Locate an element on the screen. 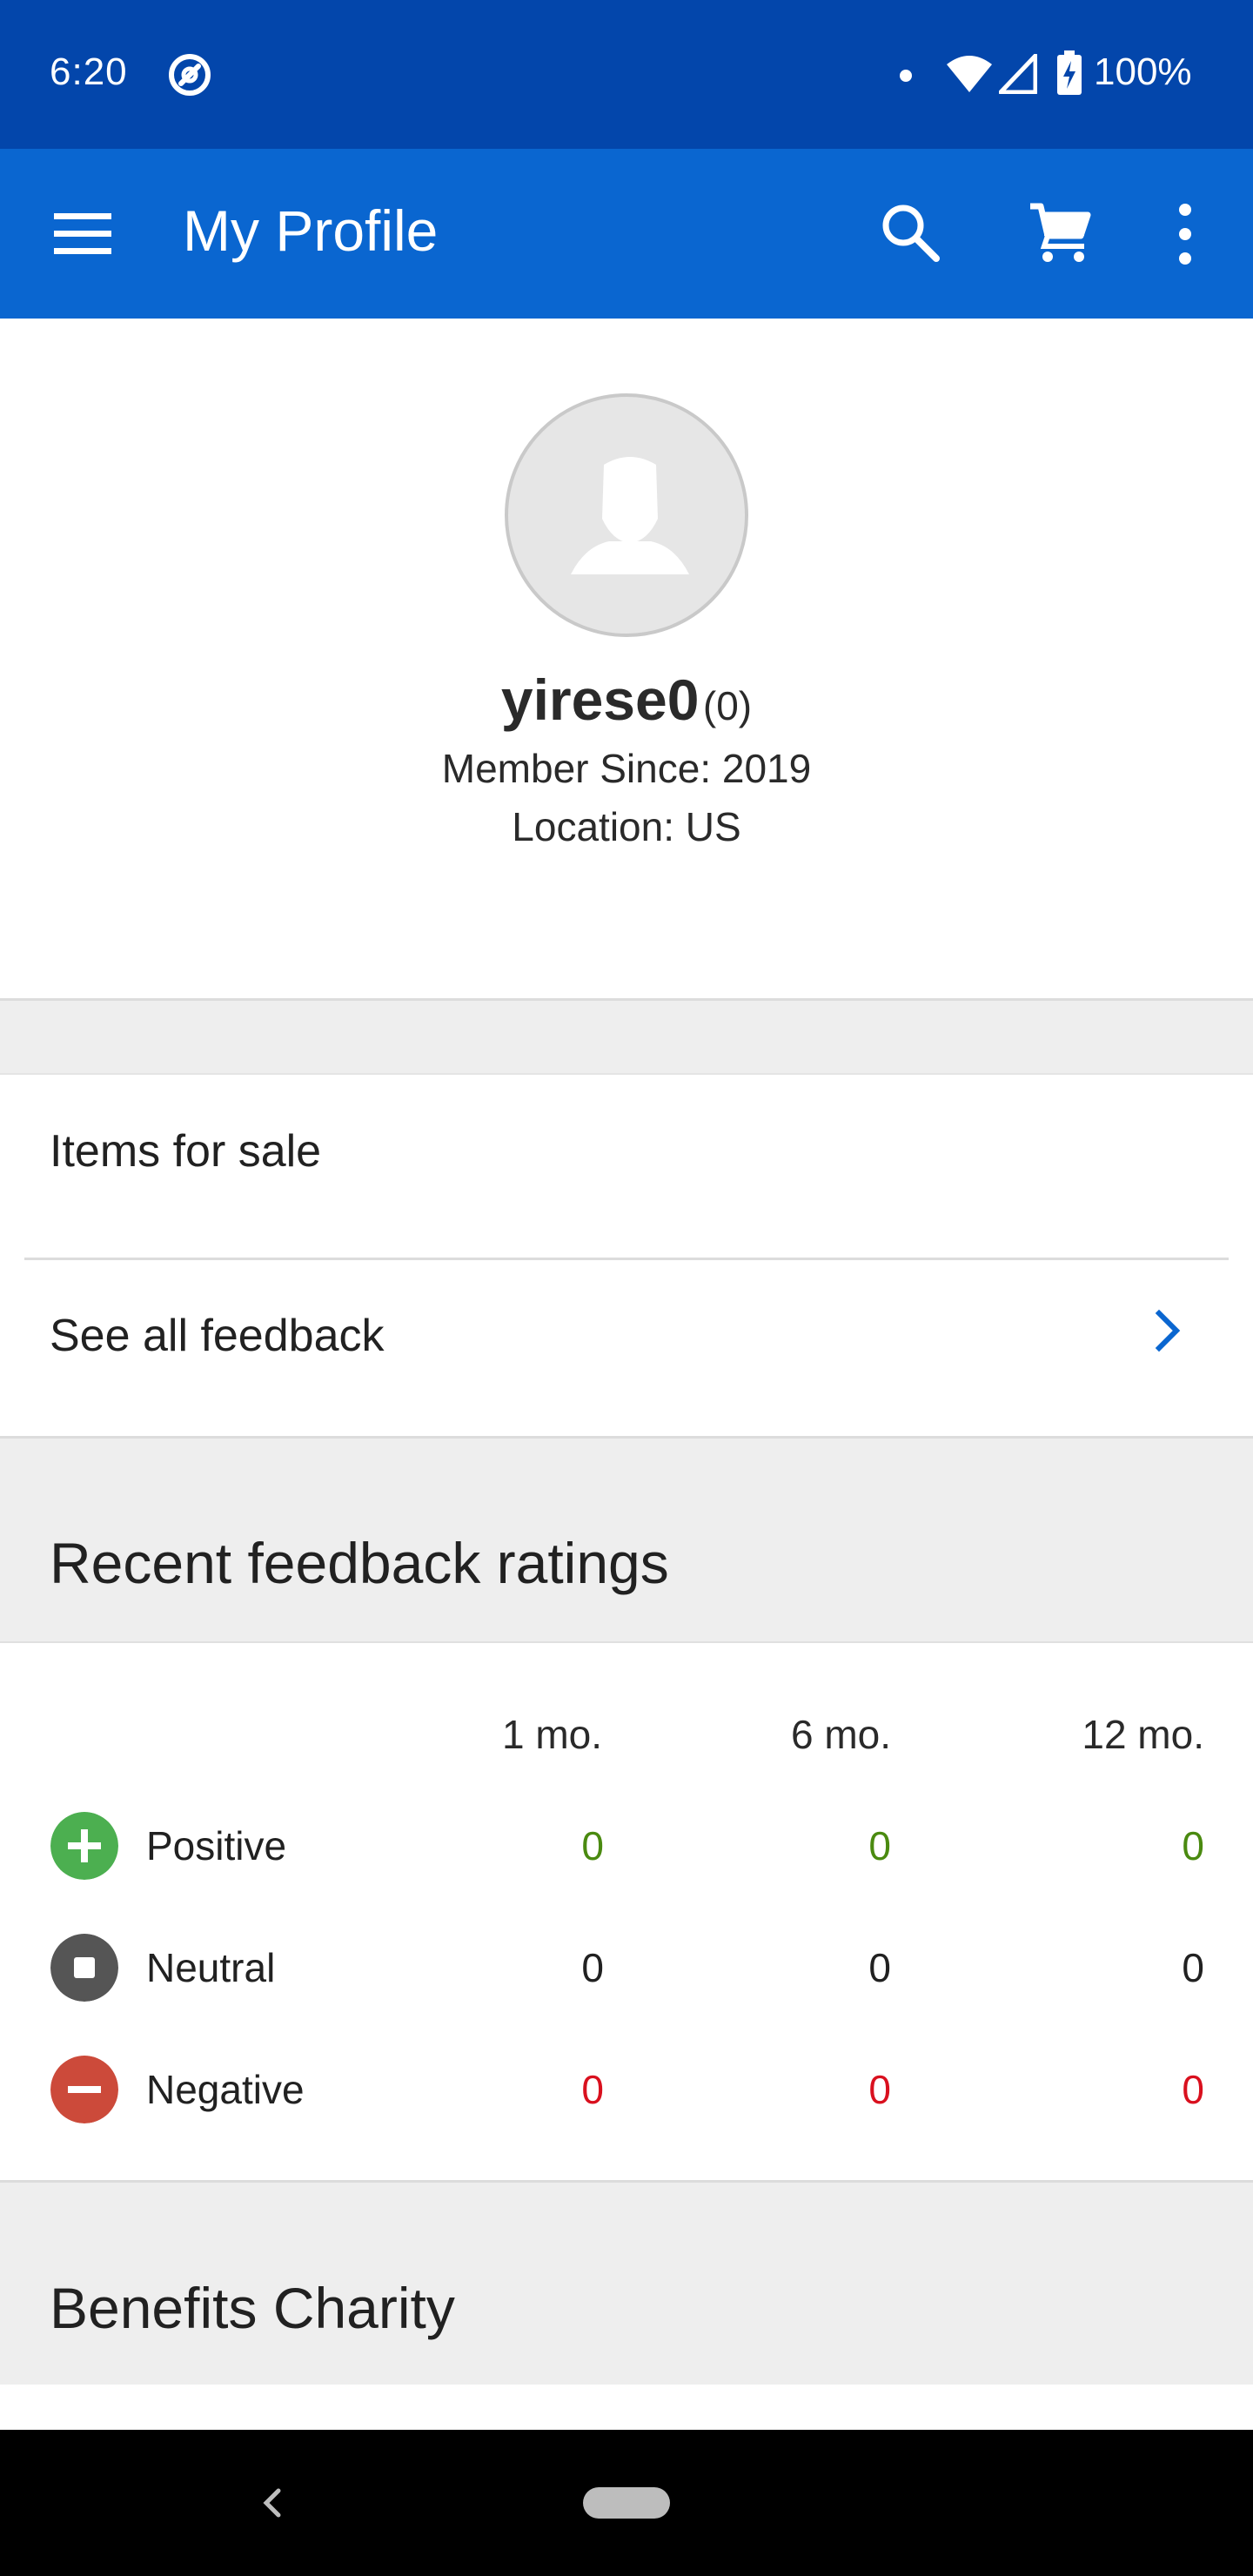  plus-circle-icon is located at coordinates (84, 1846).